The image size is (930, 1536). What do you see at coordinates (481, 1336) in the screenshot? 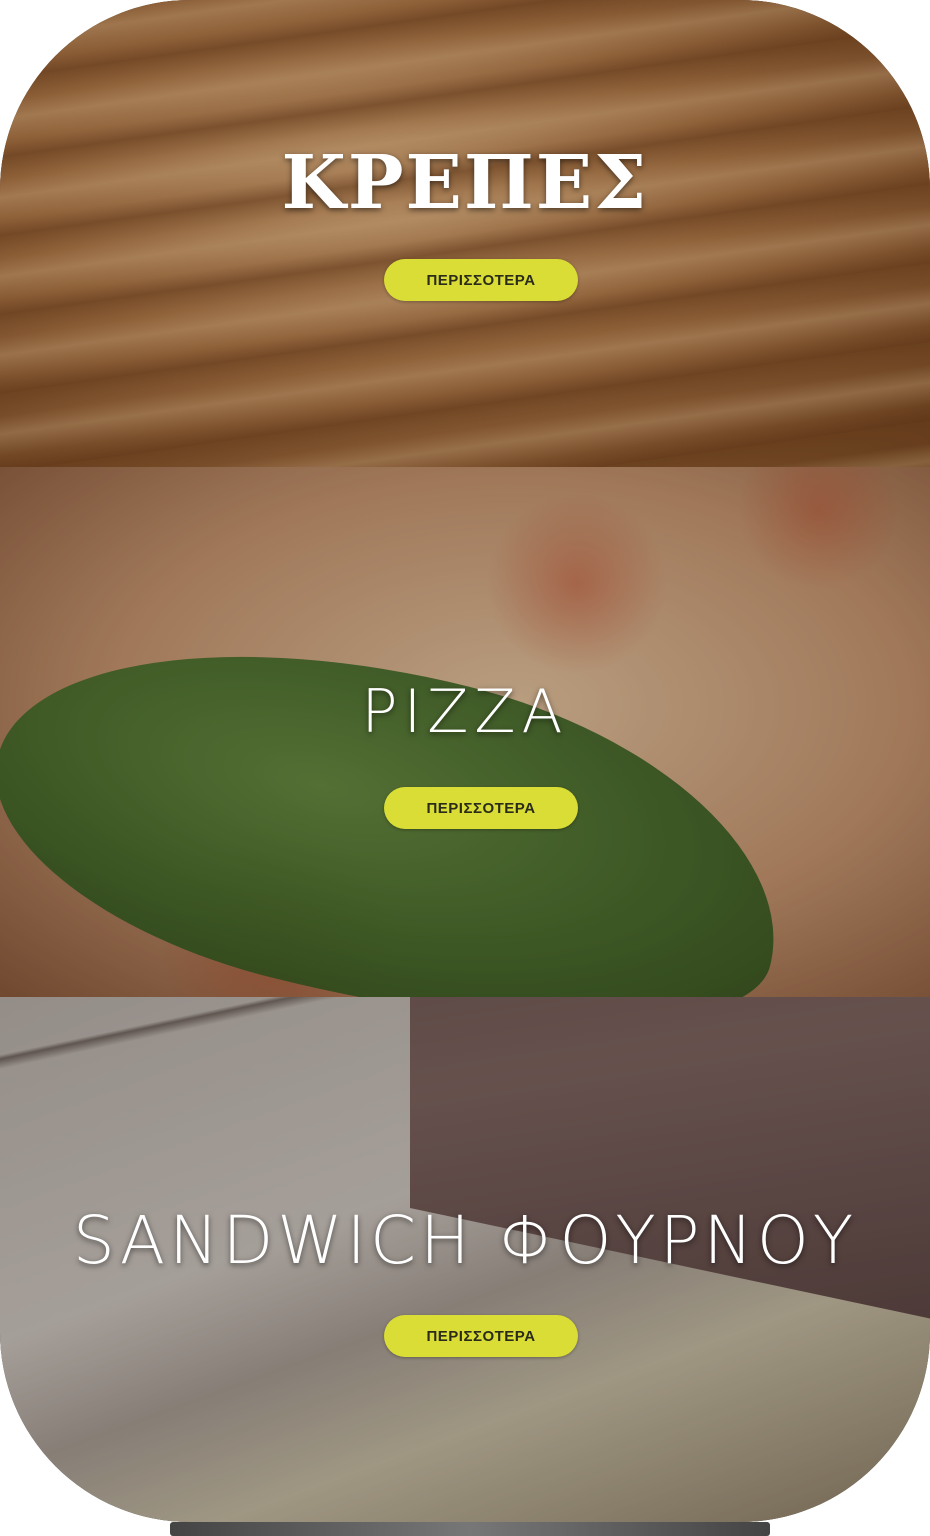
I see `more-button-sandwich: ΠΕΡΙΣΣΟΤΕΡΑ` at bounding box center [481, 1336].